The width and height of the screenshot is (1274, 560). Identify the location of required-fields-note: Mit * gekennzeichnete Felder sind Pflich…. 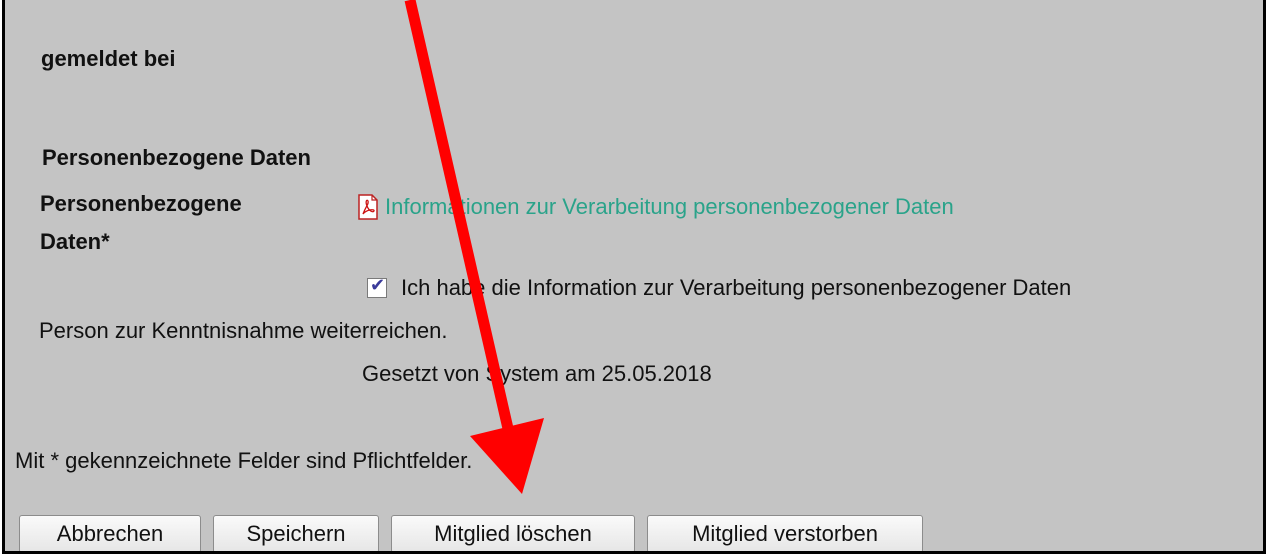
(244, 460).